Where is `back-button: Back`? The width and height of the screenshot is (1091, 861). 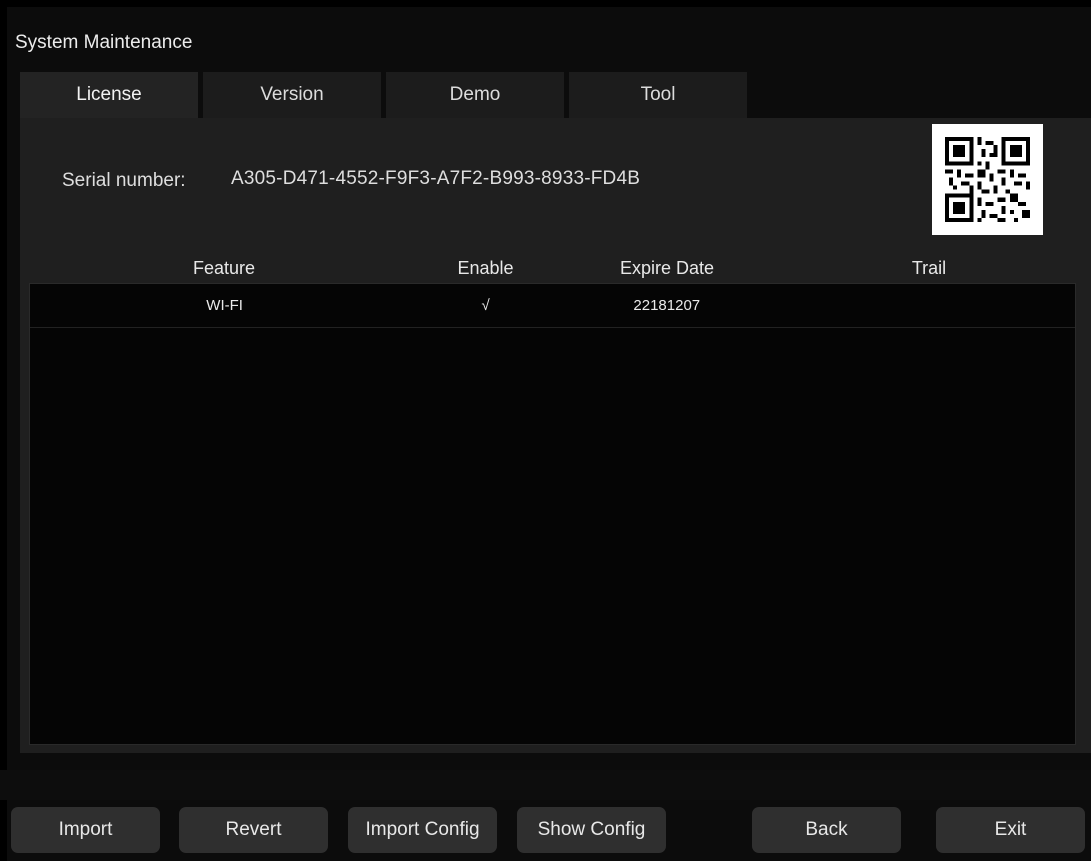
back-button: Back is located at coordinates (826, 830).